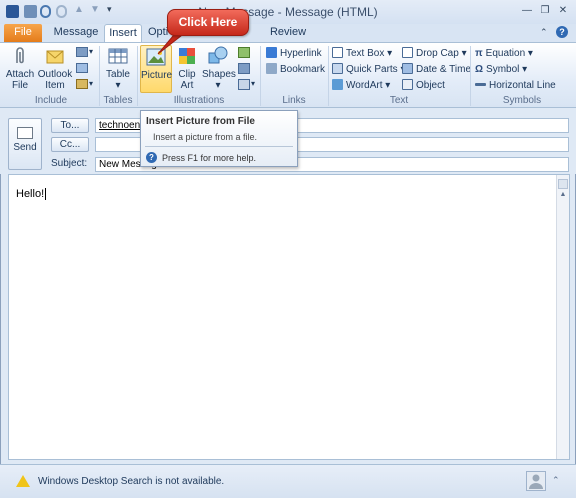 The image size is (576, 498). I want to click on attach-label-2: File, so click(20, 85).